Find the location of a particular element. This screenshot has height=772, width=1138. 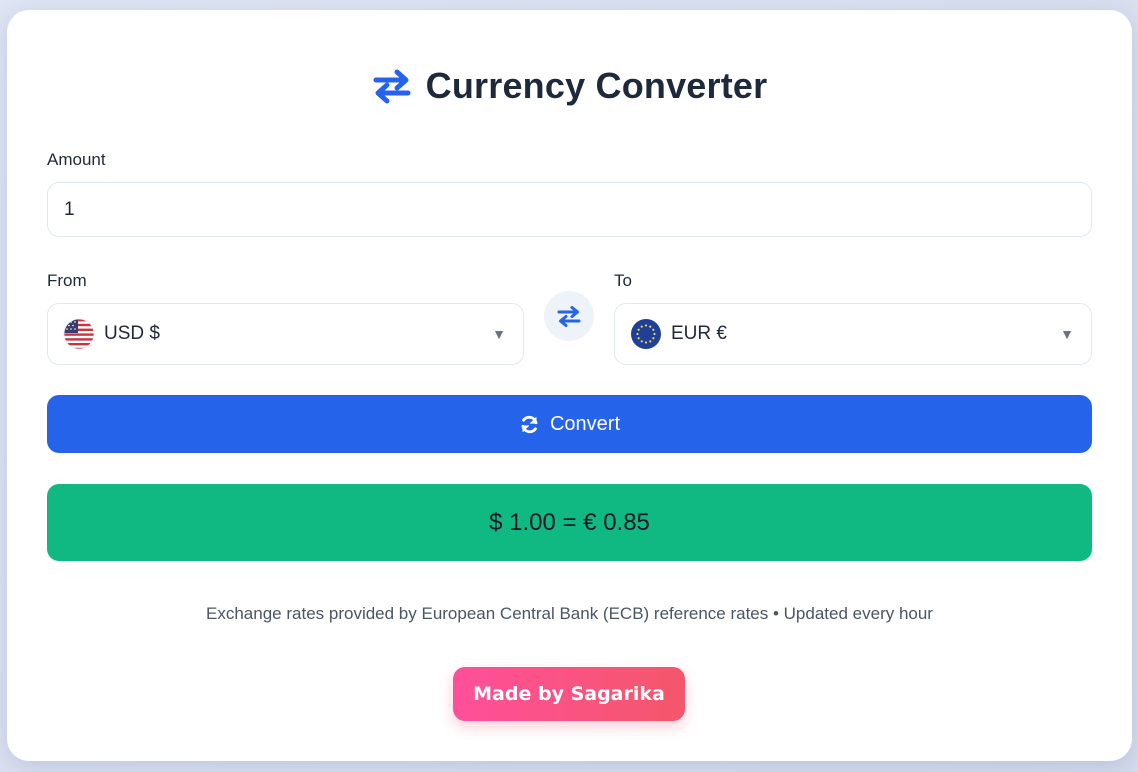

from-currency-select: USD $ ▼ is located at coordinates (285, 334).